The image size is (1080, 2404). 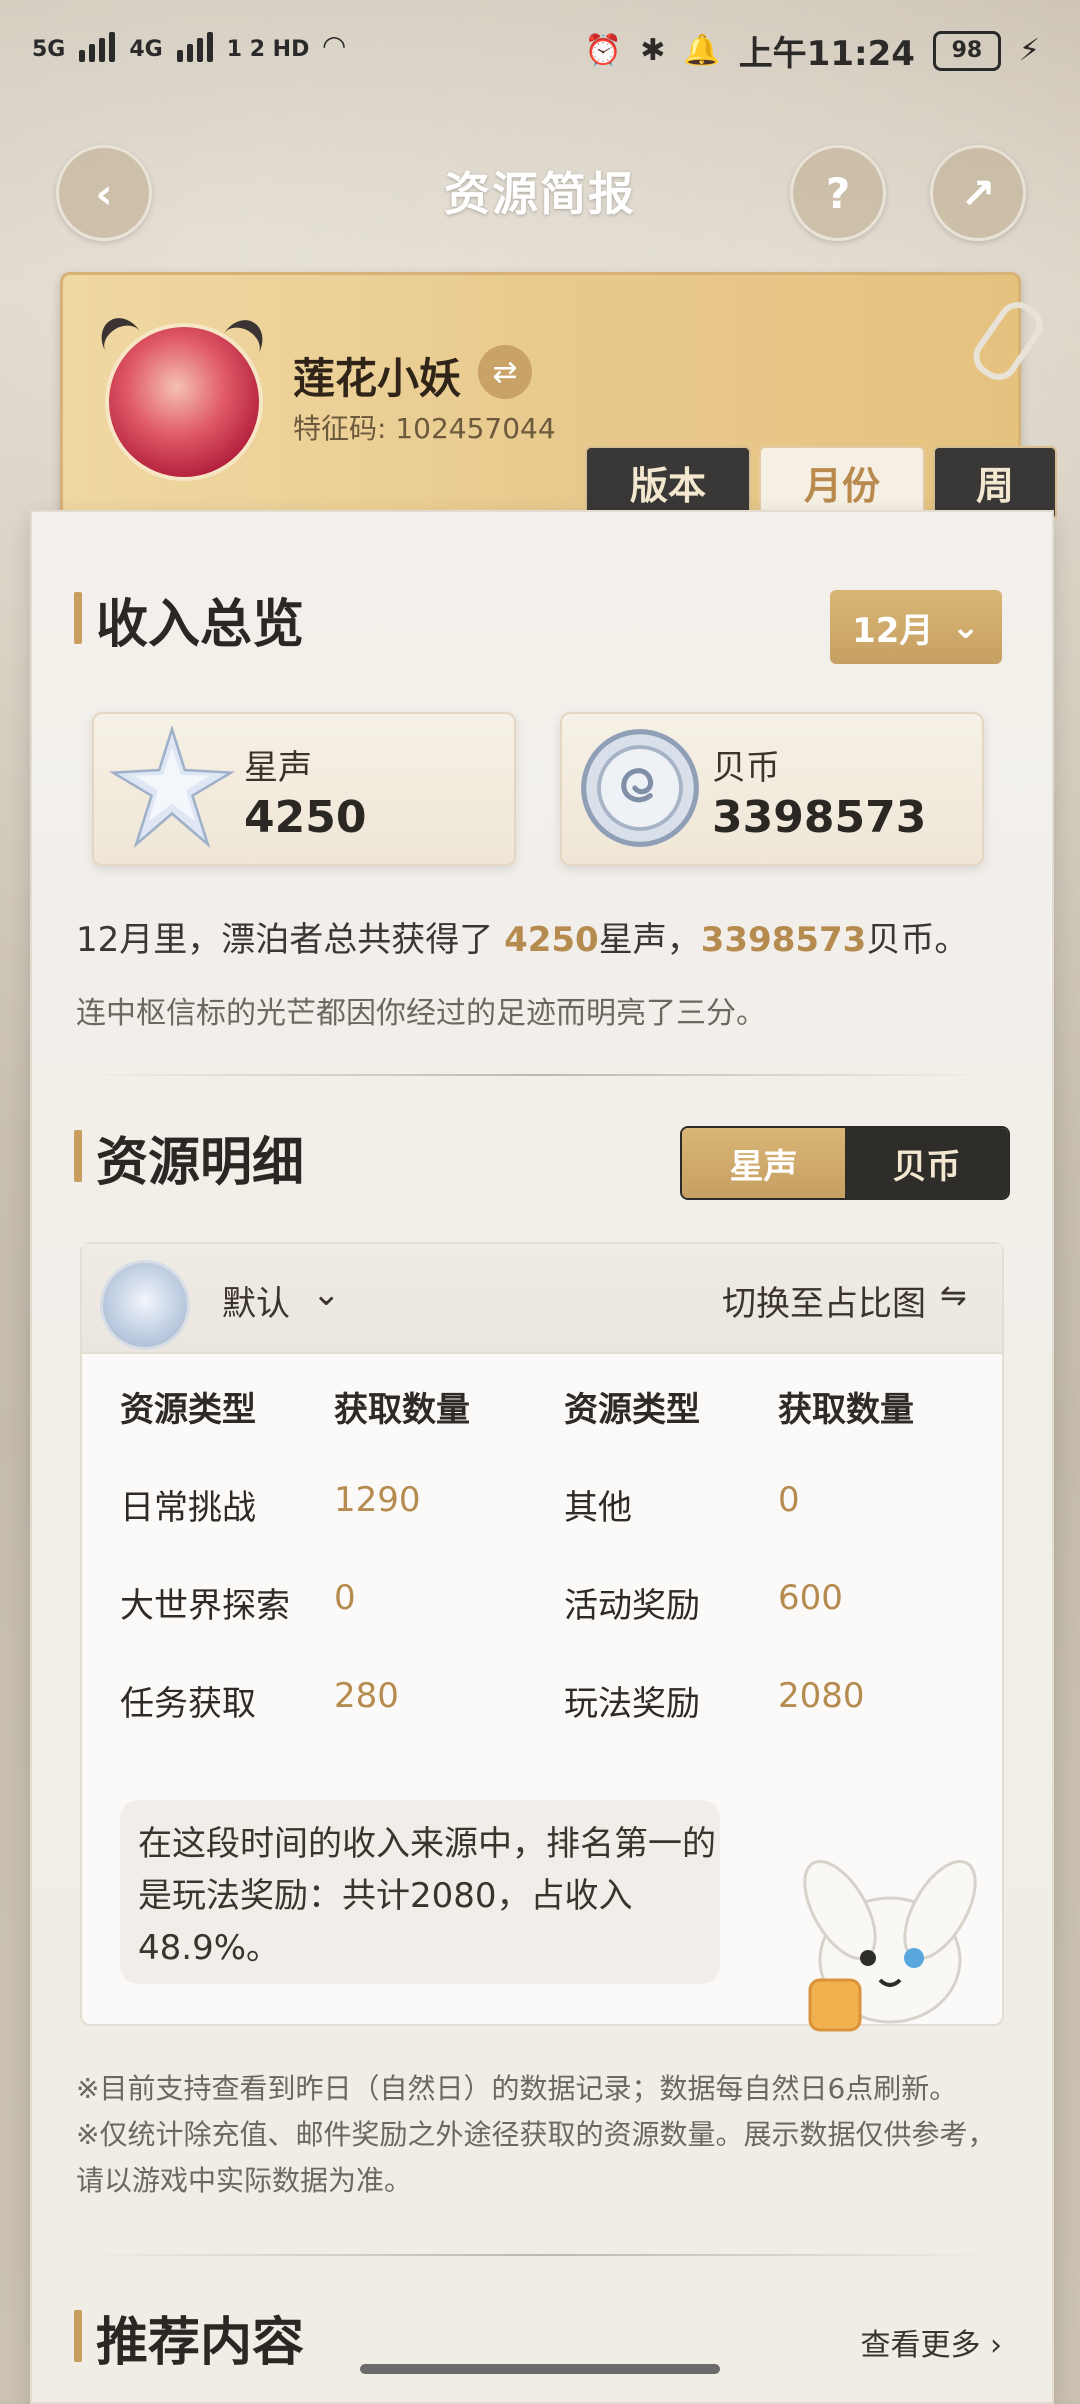 I want to click on tab-month-label: 月份, so click(x=841, y=485).